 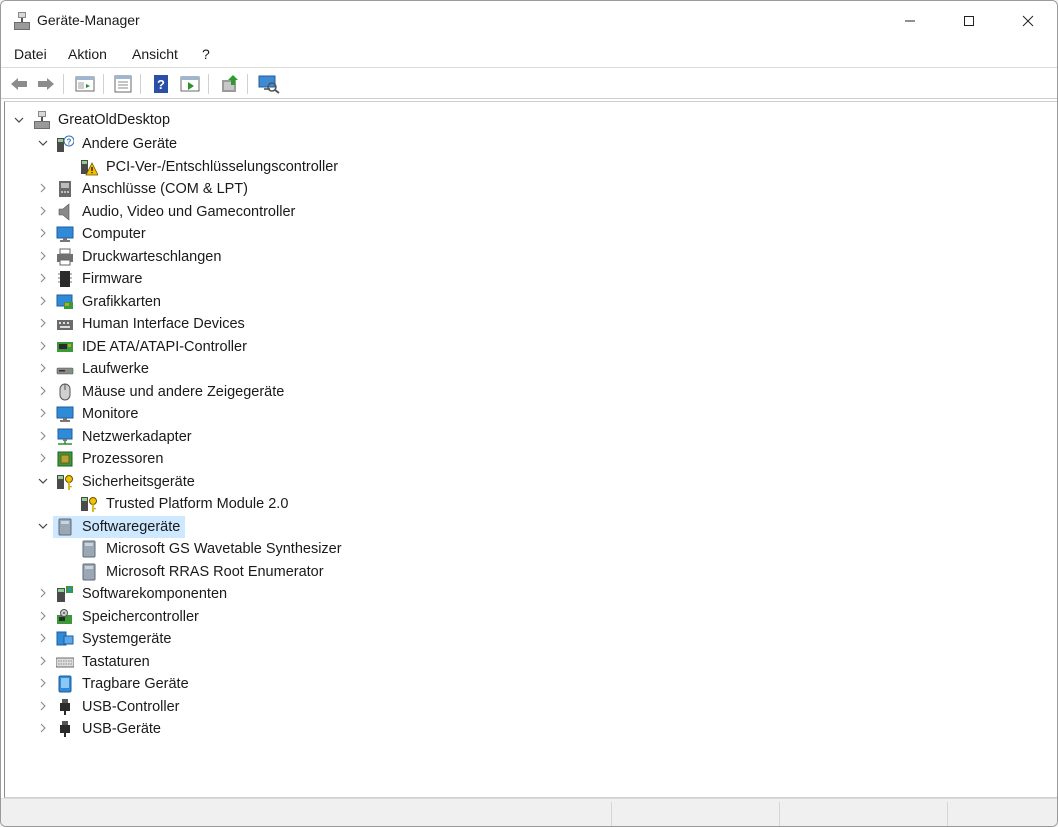 I want to click on forward-button, so click(x=46, y=84).